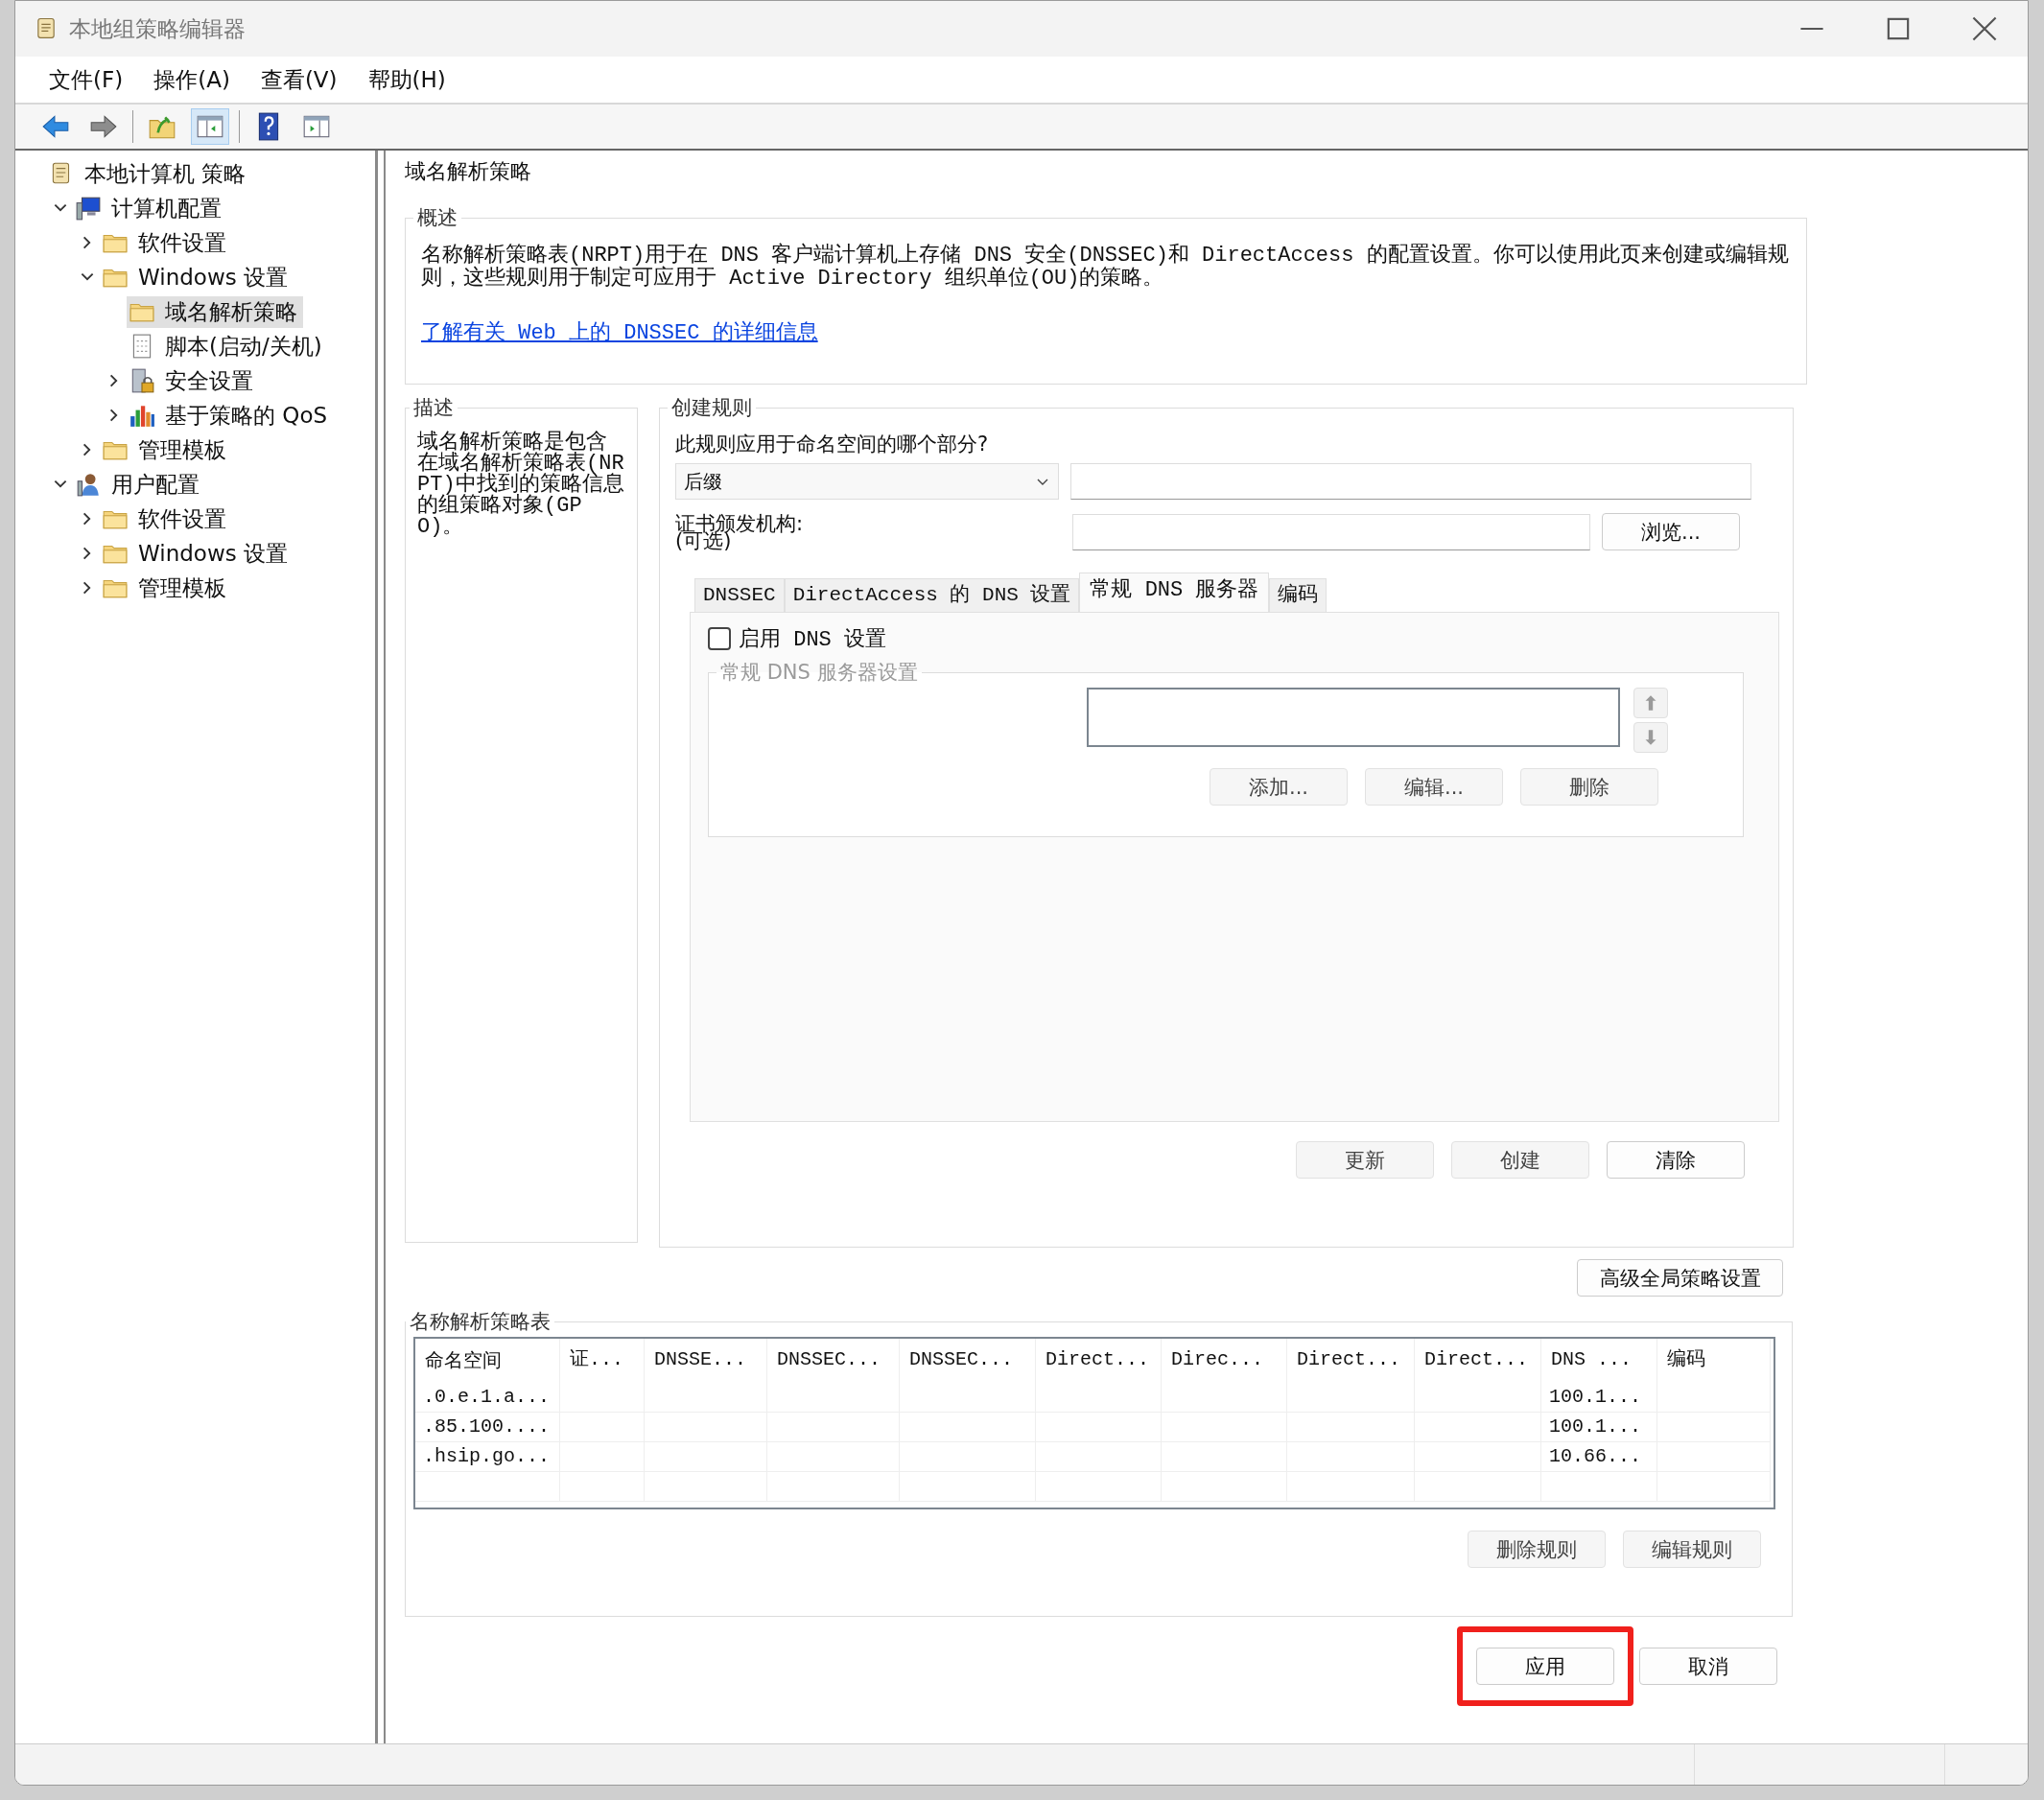 Image resolution: width=2044 pixels, height=1800 pixels. I want to click on window-title: 本地组策略编辑器, so click(157, 28).